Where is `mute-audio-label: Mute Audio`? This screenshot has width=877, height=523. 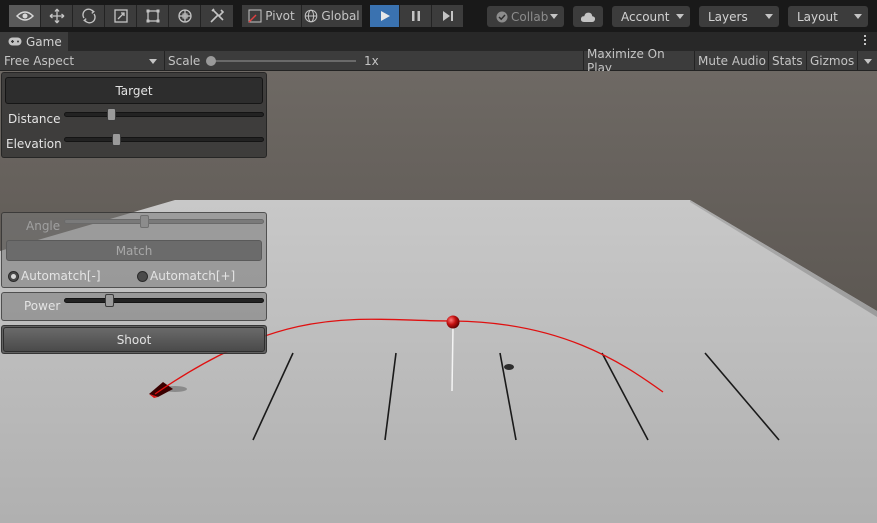 mute-audio-label: Mute Audio is located at coordinates (732, 61).